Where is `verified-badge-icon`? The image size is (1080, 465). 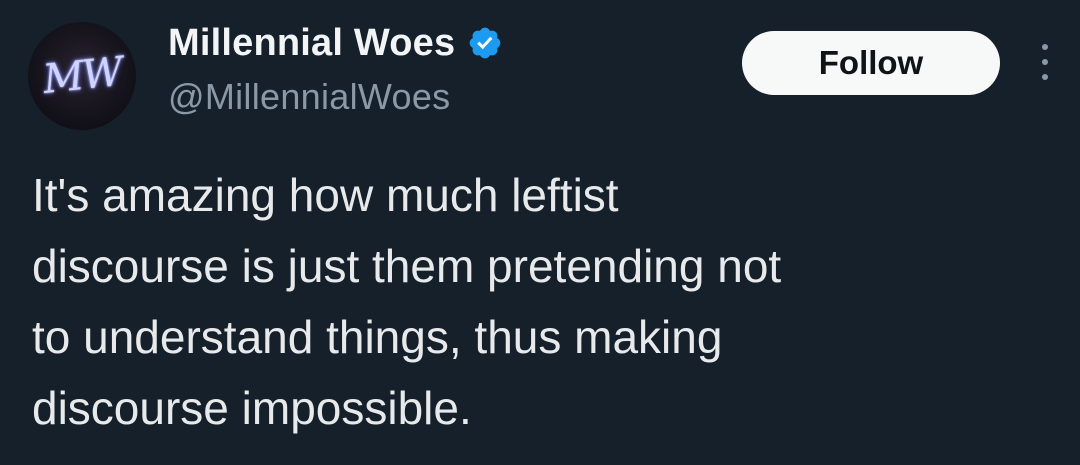
verified-badge-icon is located at coordinates (485, 43).